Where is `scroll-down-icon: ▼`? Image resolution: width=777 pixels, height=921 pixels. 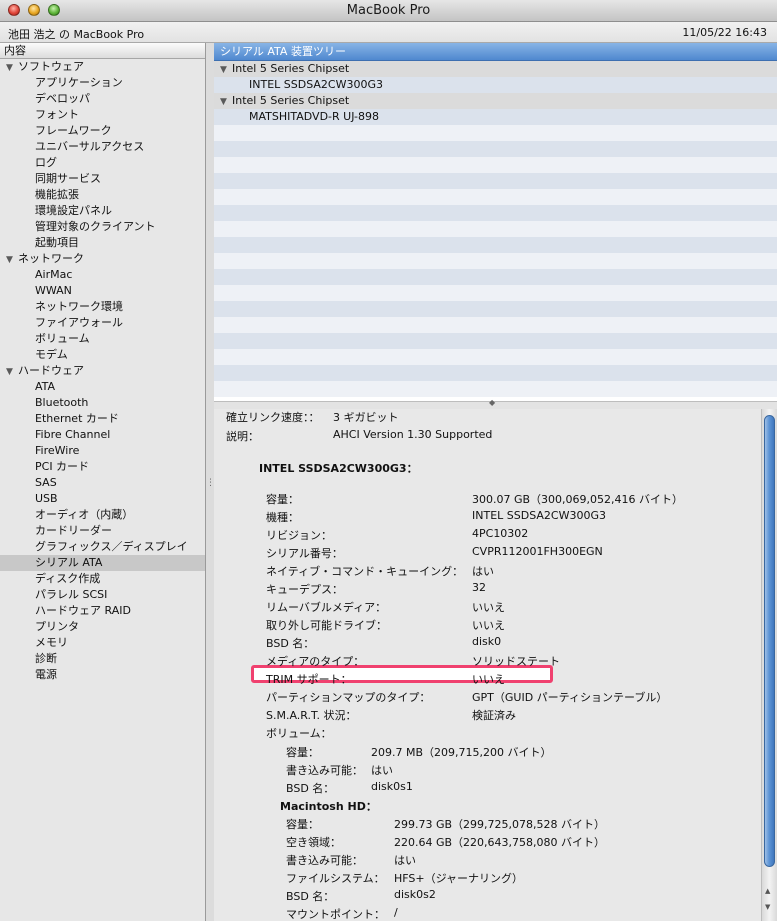 scroll-down-icon: ▼ is located at coordinates (767, 907).